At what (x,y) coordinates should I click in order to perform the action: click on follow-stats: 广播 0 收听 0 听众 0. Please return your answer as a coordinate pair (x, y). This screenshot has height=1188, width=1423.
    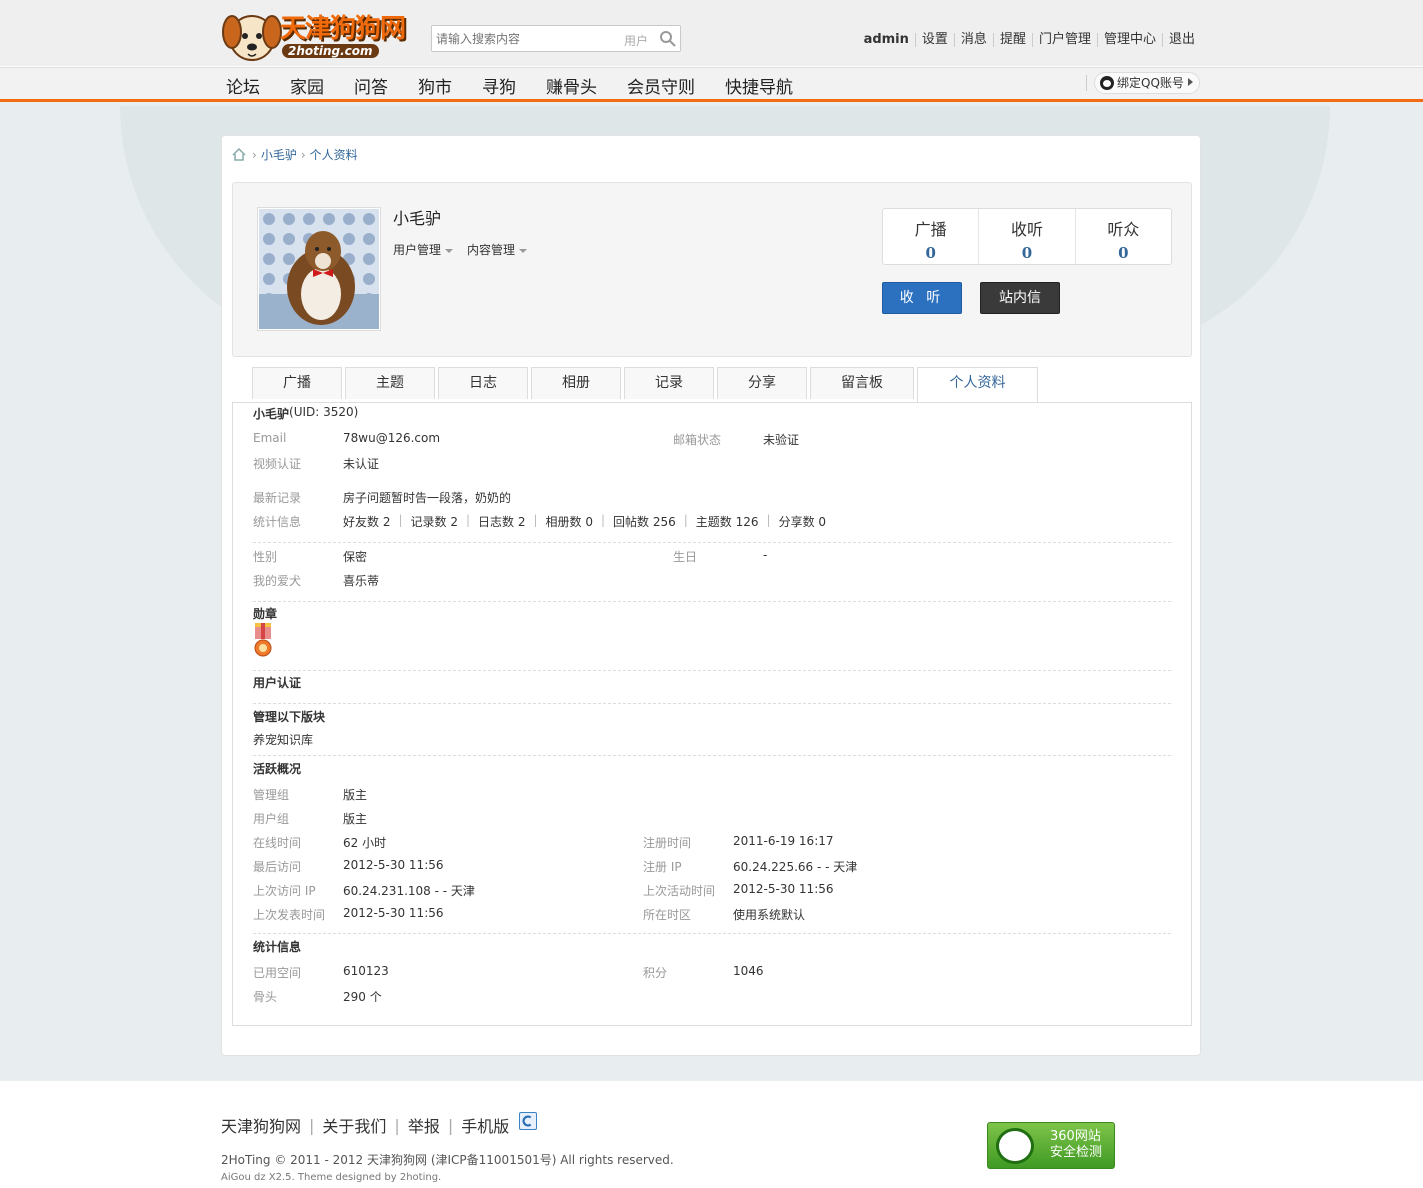
    Looking at the image, I should click on (1027, 236).